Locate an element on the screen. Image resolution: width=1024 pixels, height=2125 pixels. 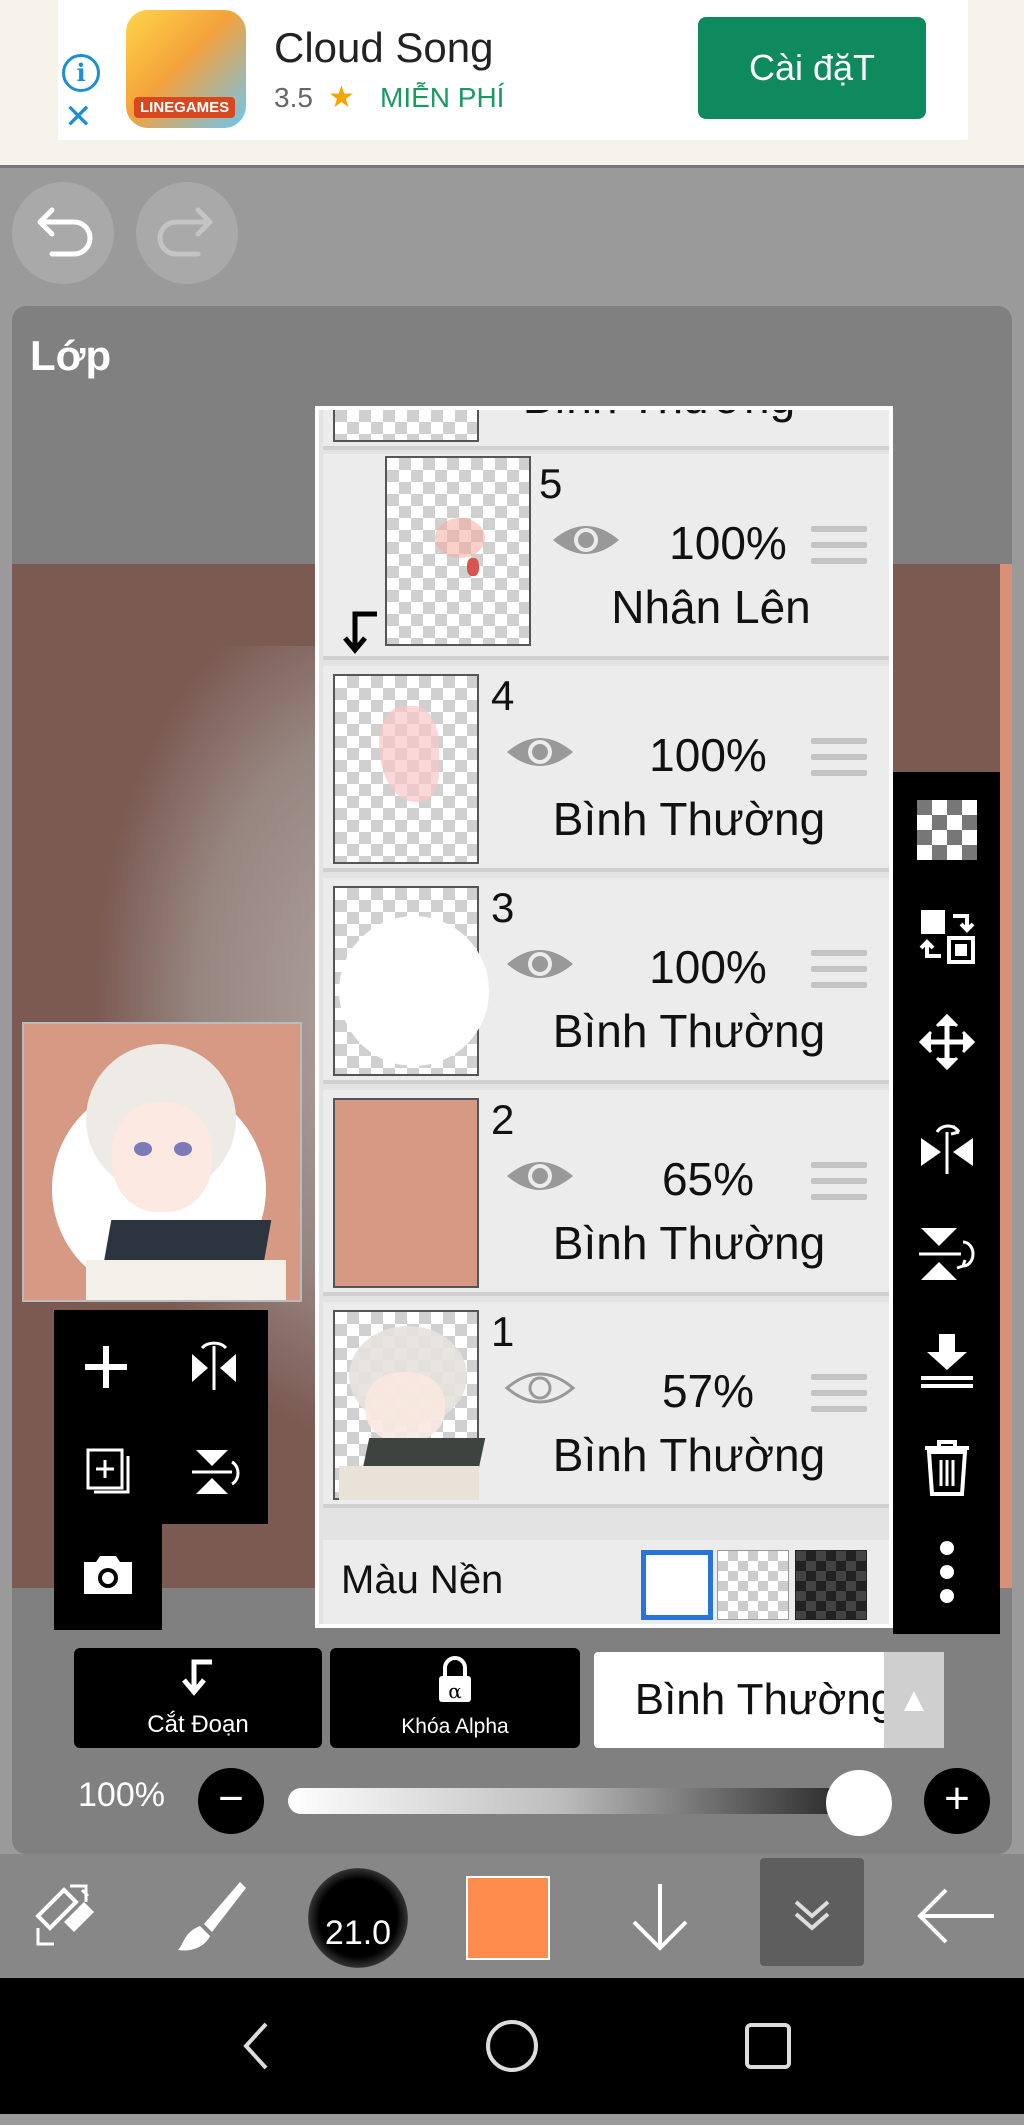
transform-icon is located at coordinates (64, 1915).